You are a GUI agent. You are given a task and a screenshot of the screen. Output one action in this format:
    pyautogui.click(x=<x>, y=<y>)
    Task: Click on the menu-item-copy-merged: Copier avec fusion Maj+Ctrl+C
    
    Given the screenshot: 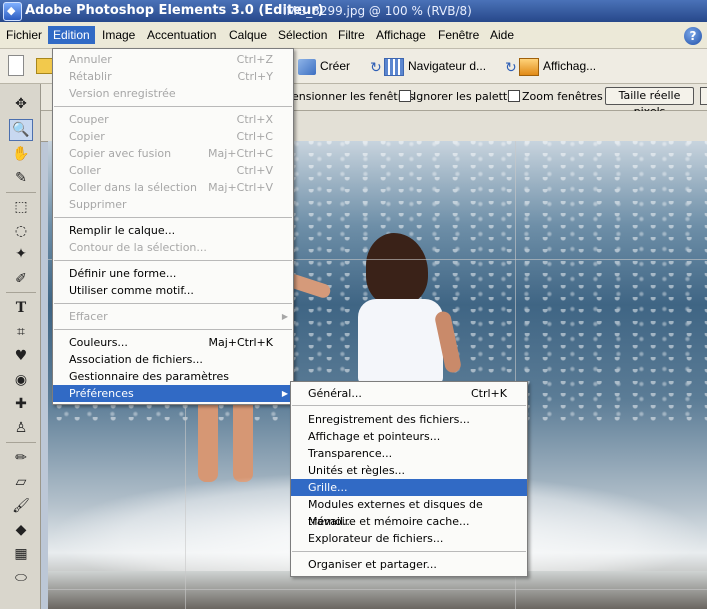 What is the action you would take?
    pyautogui.click(x=173, y=153)
    